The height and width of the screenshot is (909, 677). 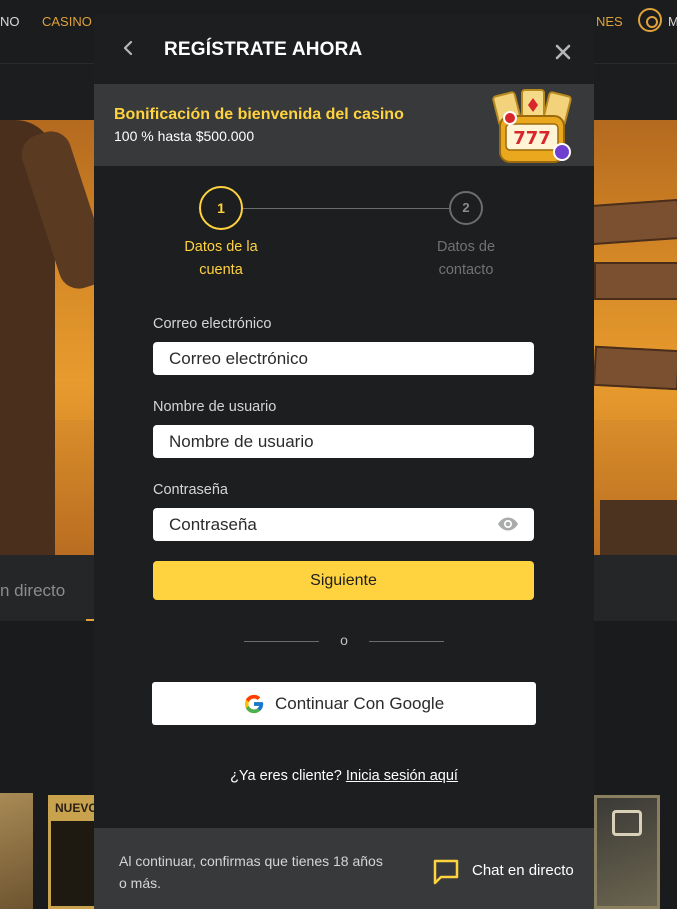 What do you see at coordinates (32, 591) in the screenshot?
I see `tab-live: n directo` at bounding box center [32, 591].